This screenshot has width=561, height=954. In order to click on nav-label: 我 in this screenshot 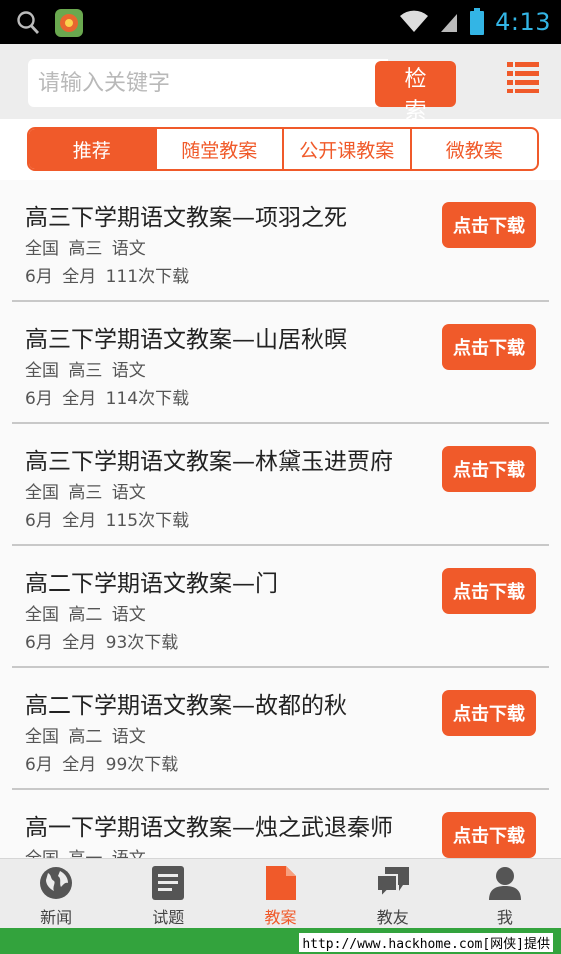, I will do `click(504, 917)`.